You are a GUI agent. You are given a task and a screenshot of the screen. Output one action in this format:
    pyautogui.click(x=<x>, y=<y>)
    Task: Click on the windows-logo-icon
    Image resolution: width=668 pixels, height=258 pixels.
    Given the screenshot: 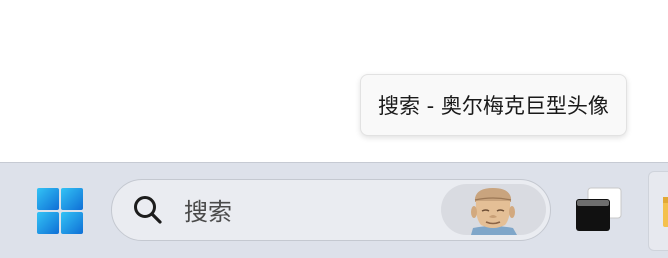 What is the action you would take?
    pyautogui.click(x=60, y=211)
    